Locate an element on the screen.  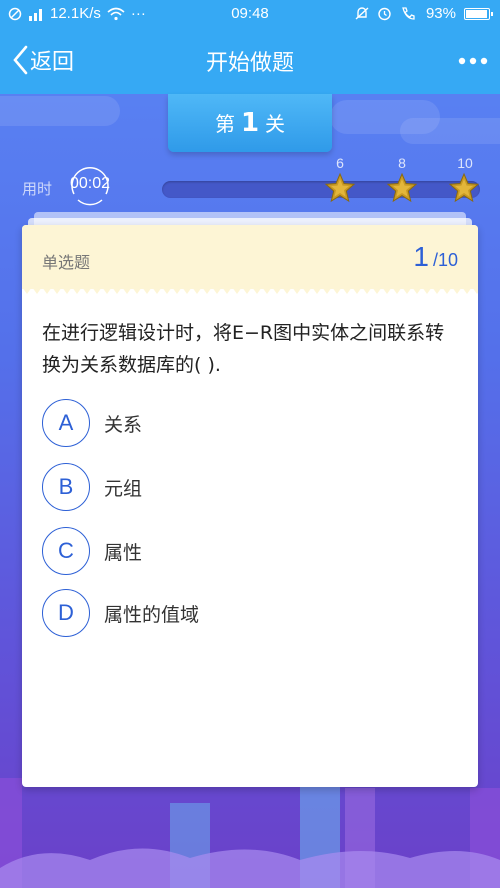
level-prefix: 第 is located at coordinates (224, 124).